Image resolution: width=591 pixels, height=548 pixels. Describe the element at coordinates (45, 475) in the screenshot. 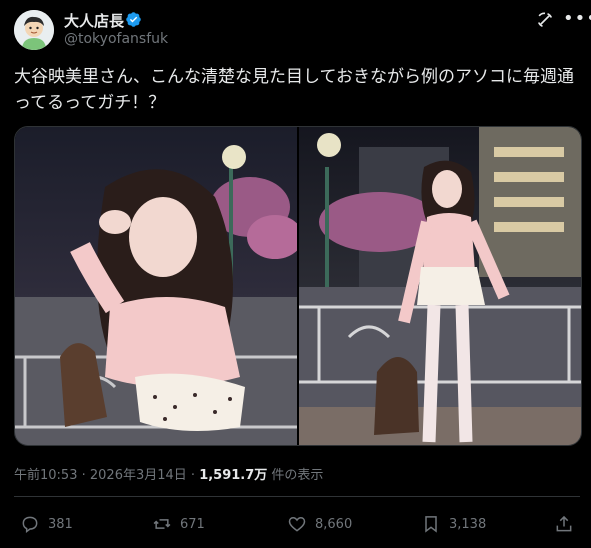

I see `tweet-time: 午前10:53` at that location.